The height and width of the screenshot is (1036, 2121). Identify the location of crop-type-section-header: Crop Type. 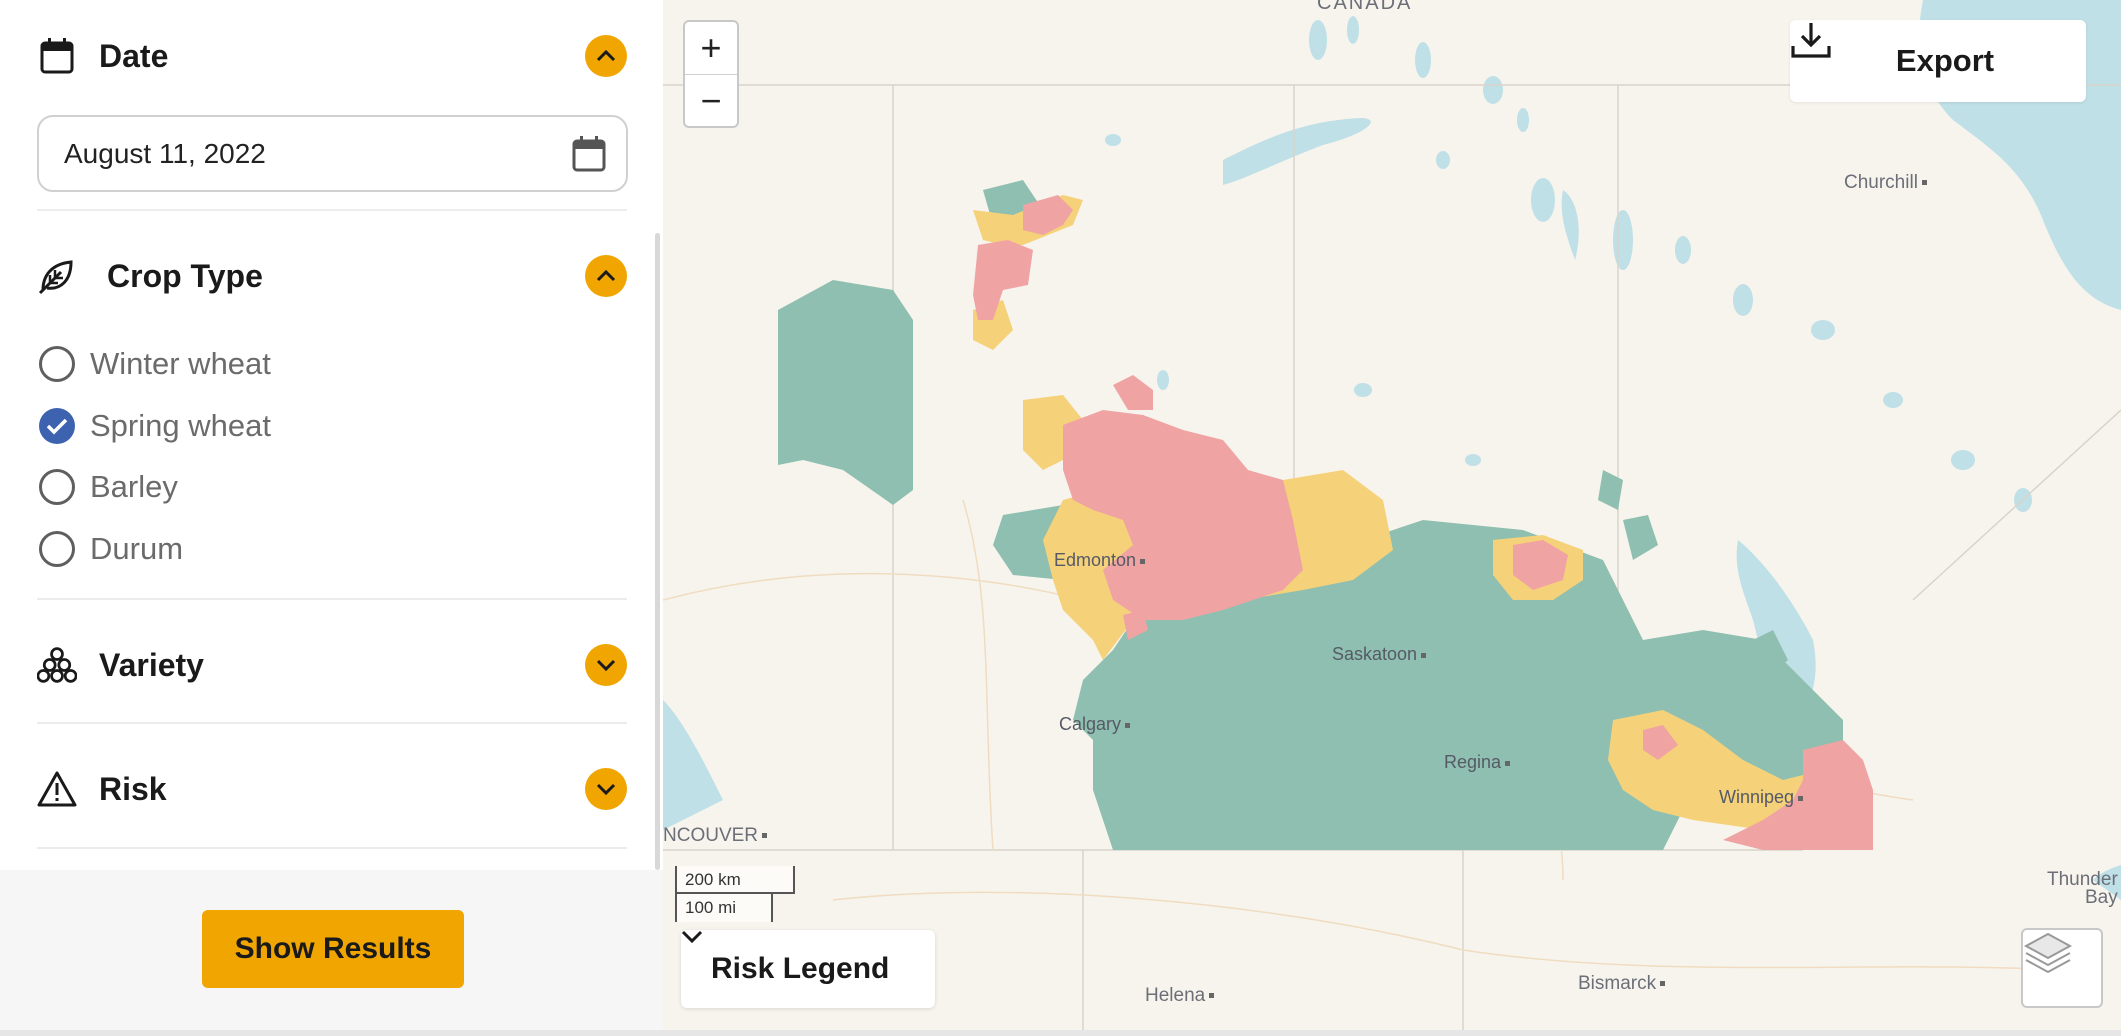
(332, 276).